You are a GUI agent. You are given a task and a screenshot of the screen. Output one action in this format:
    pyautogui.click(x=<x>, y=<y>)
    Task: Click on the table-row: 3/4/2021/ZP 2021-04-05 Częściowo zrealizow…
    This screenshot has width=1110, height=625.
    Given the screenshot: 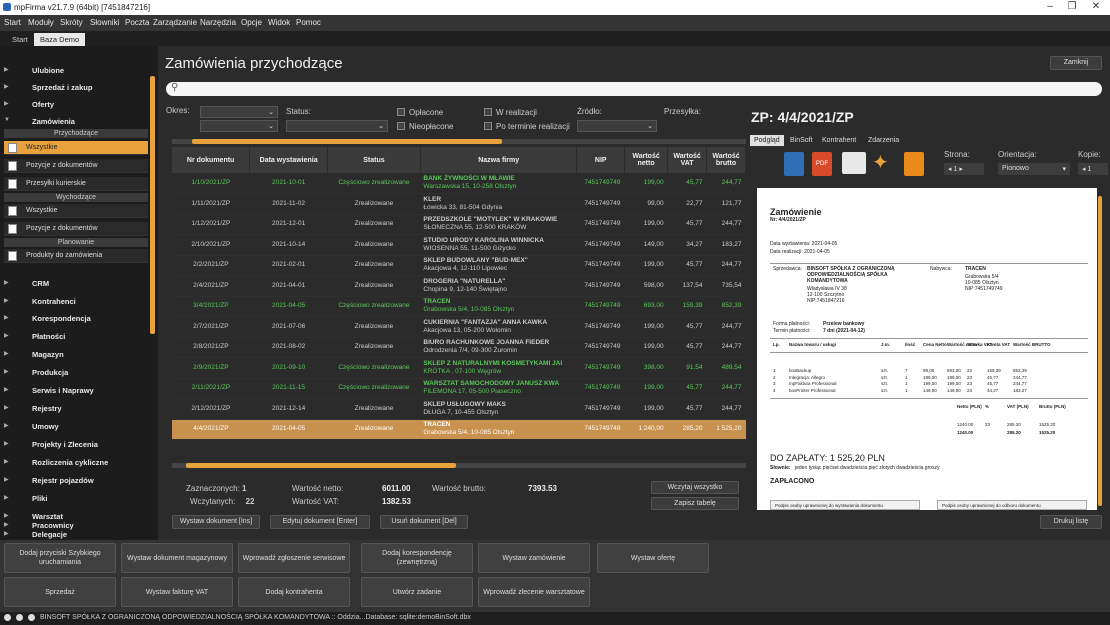 What is the action you would take?
    pyautogui.click(x=459, y=306)
    